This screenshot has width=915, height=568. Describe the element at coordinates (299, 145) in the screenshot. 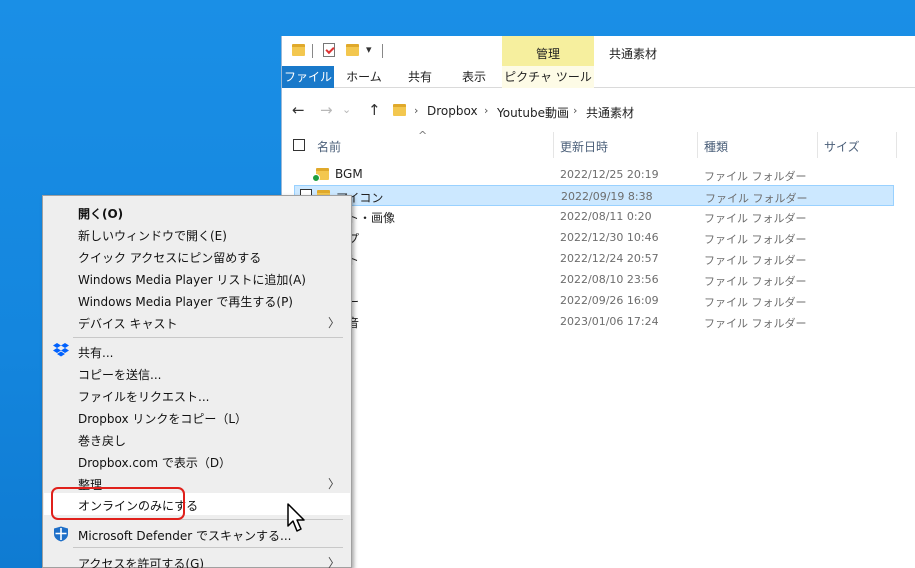

I see `select-all-checkbox` at that location.